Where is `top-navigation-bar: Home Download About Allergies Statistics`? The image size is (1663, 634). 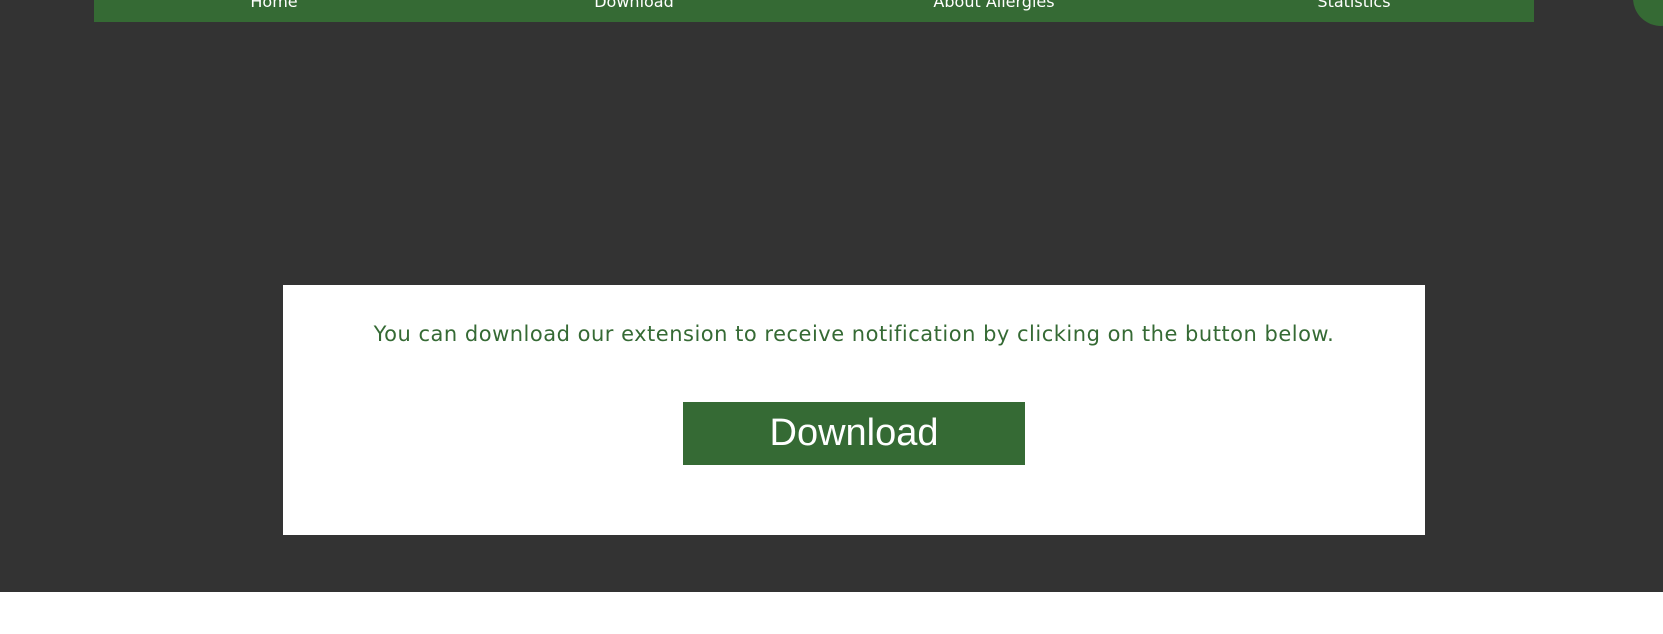 top-navigation-bar: Home Download About Allergies Statistics is located at coordinates (814, 11).